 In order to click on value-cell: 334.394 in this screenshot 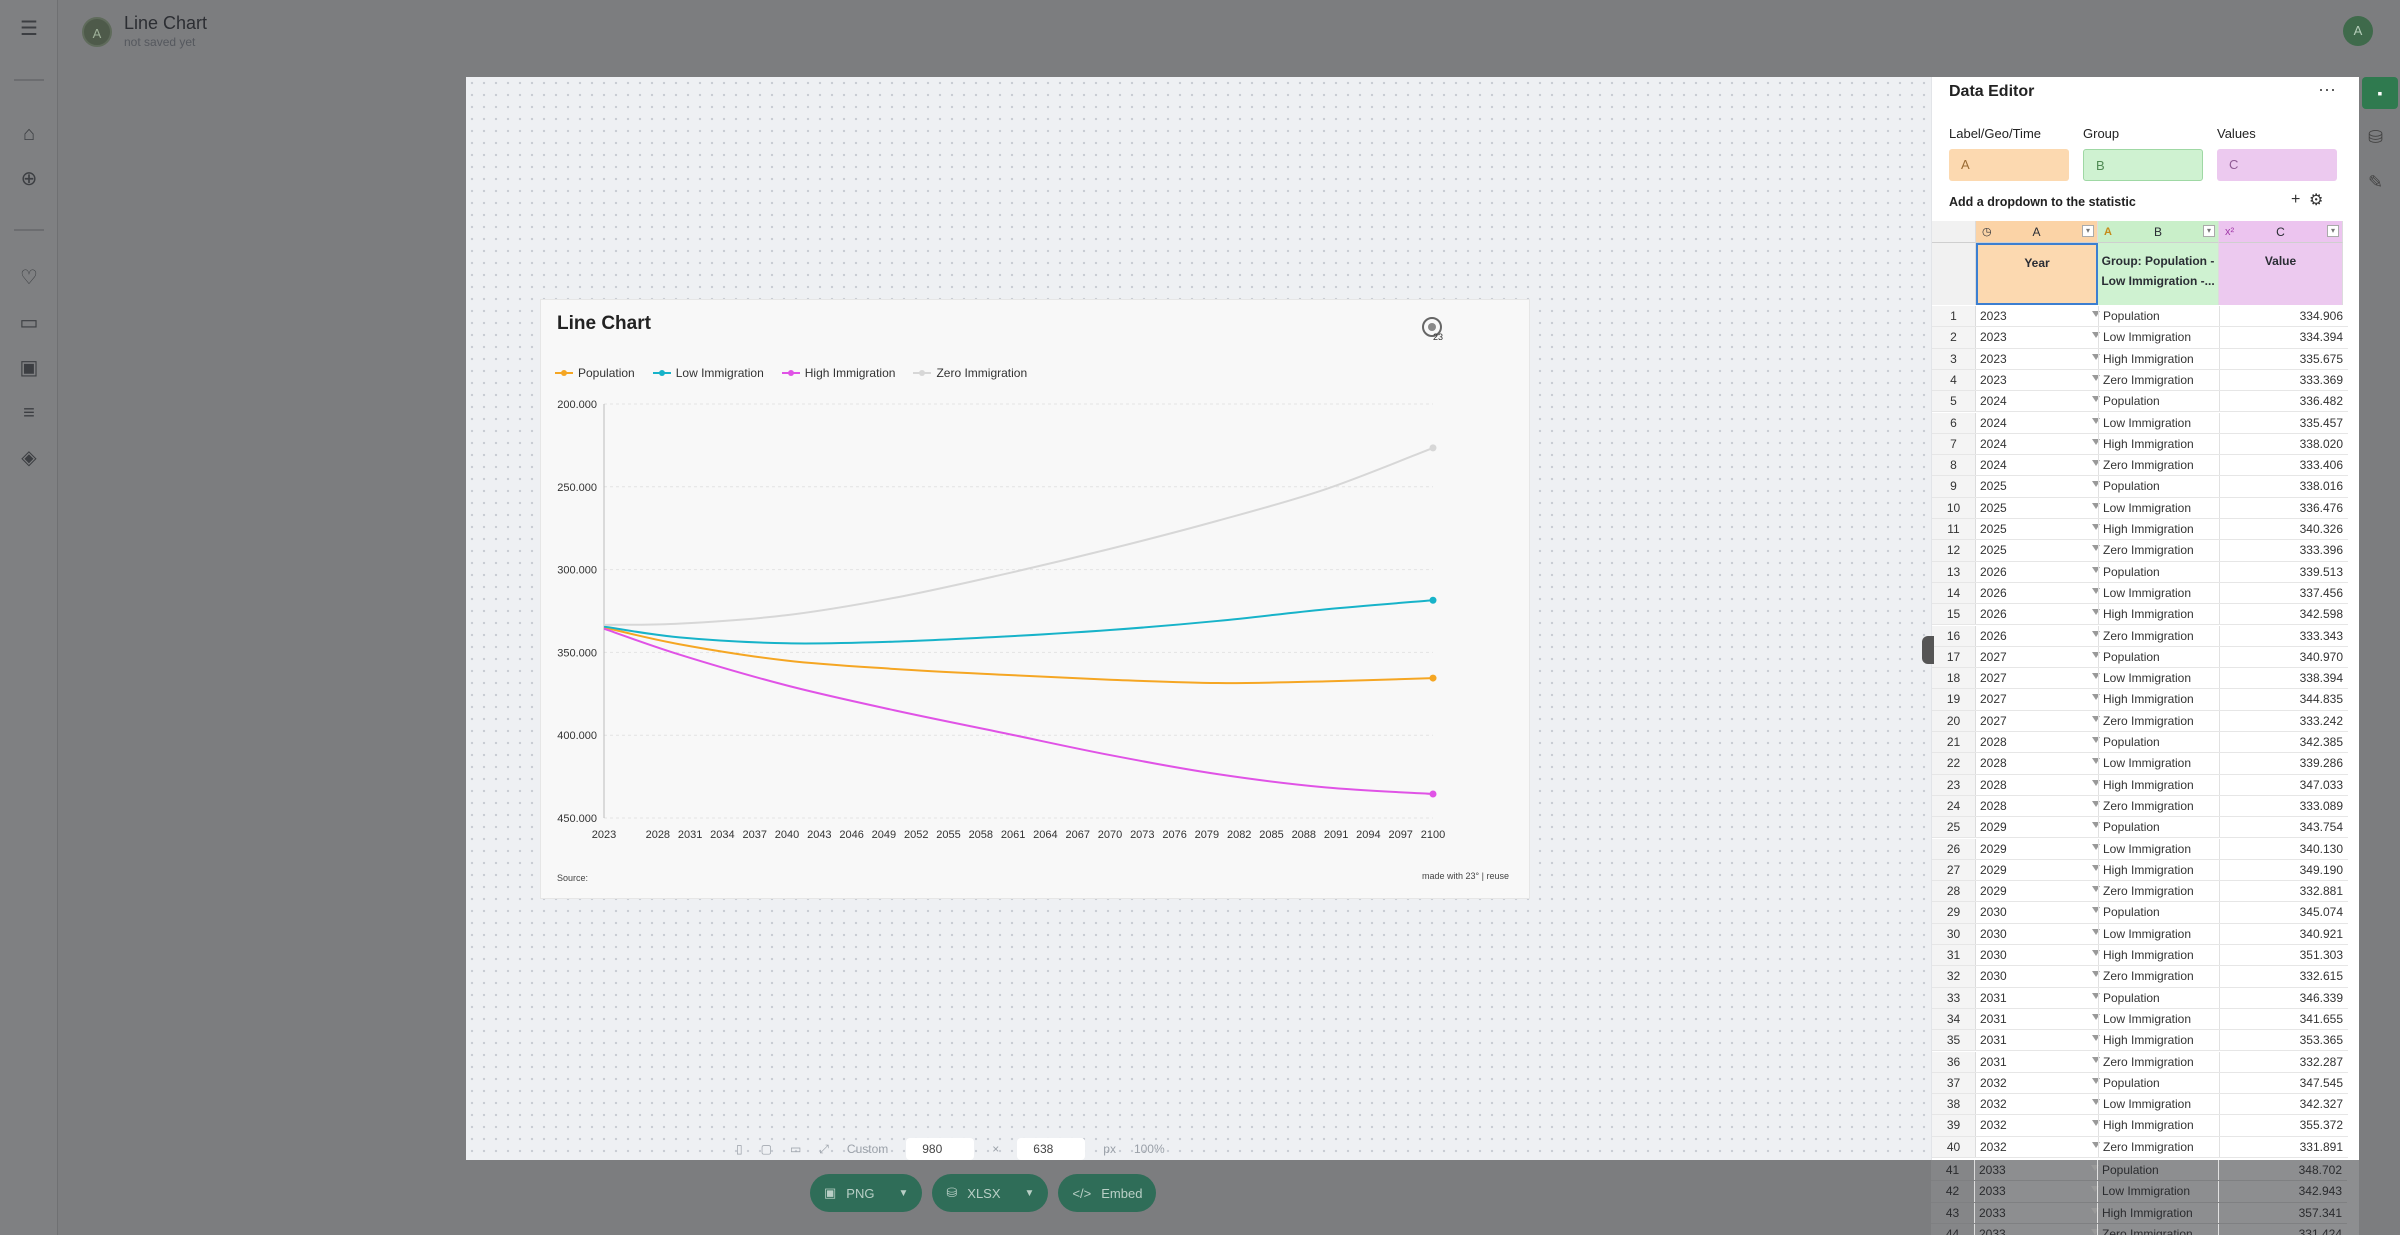, I will do `click(2287, 337)`.